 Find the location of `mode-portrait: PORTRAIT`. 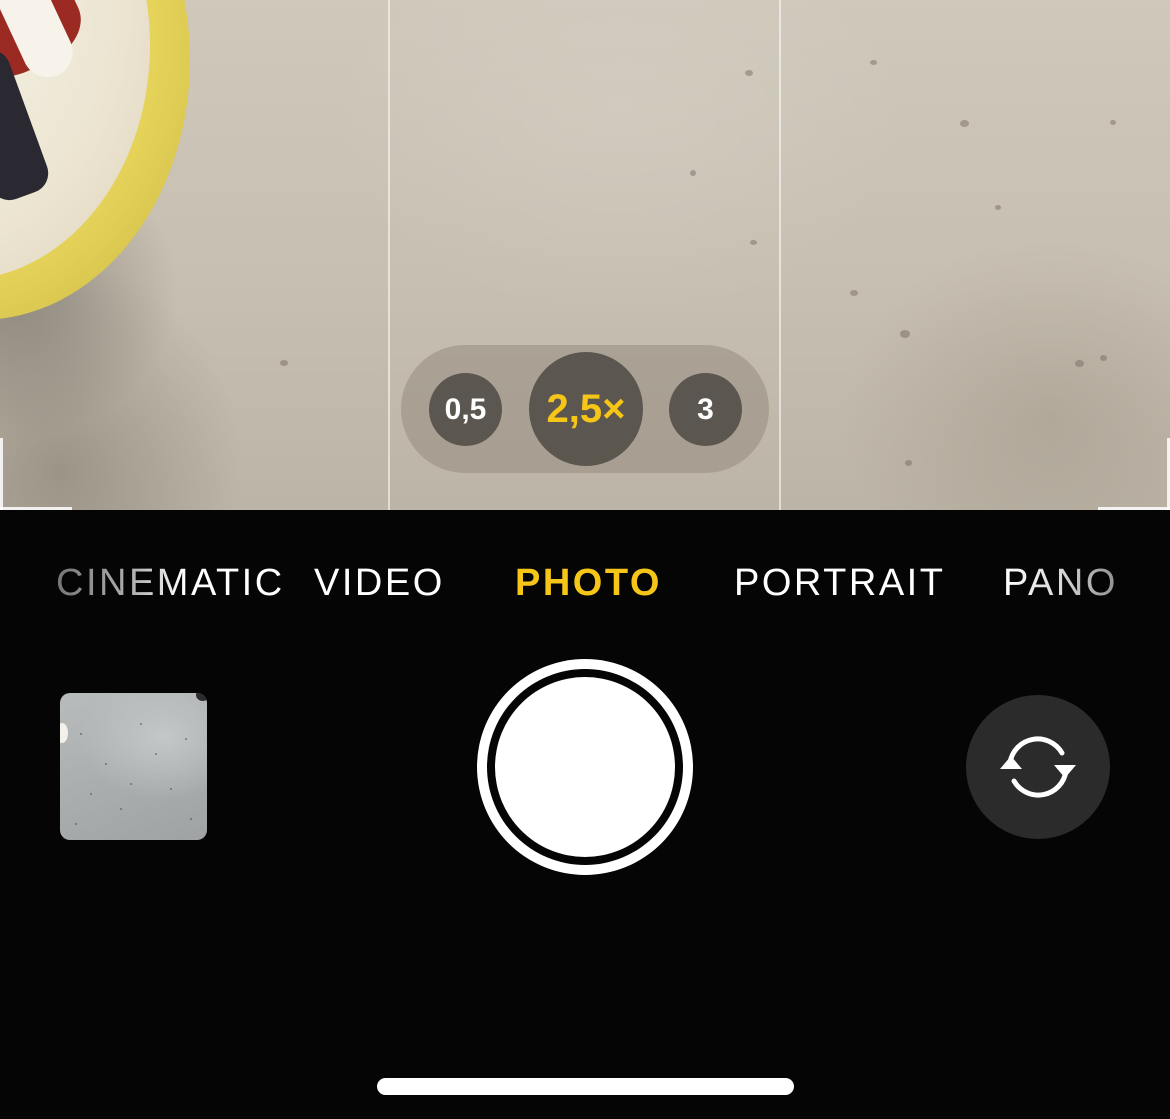

mode-portrait: PORTRAIT is located at coordinates (839, 585).